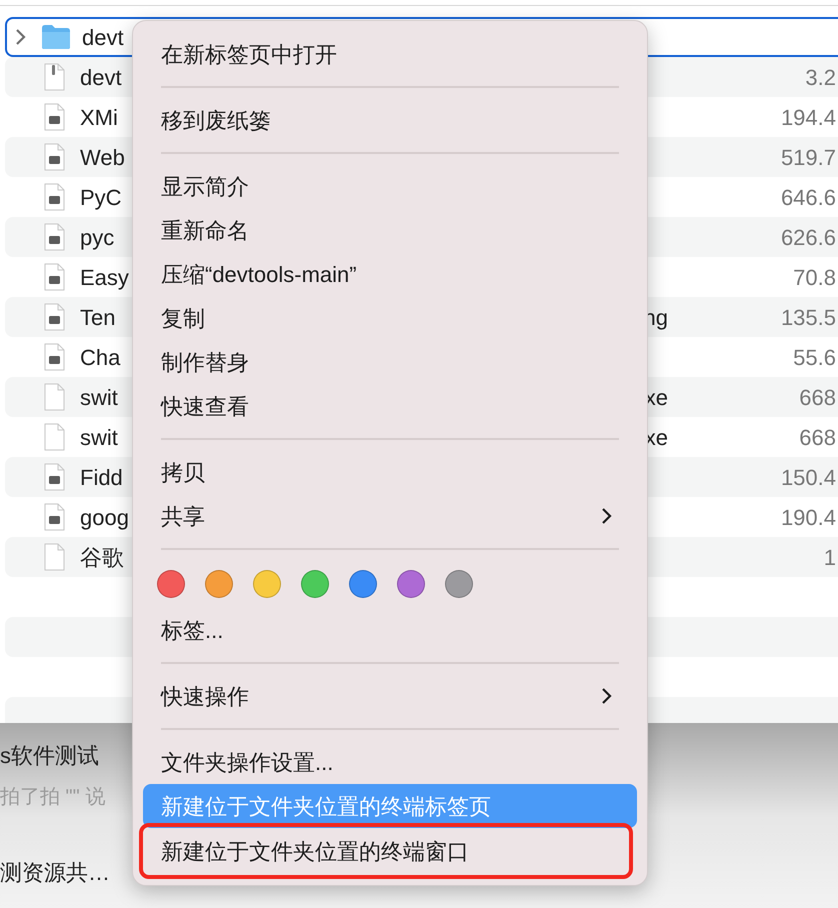  What do you see at coordinates (808, 118) in the screenshot?
I see `file-size: 194.4` at bounding box center [808, 118].